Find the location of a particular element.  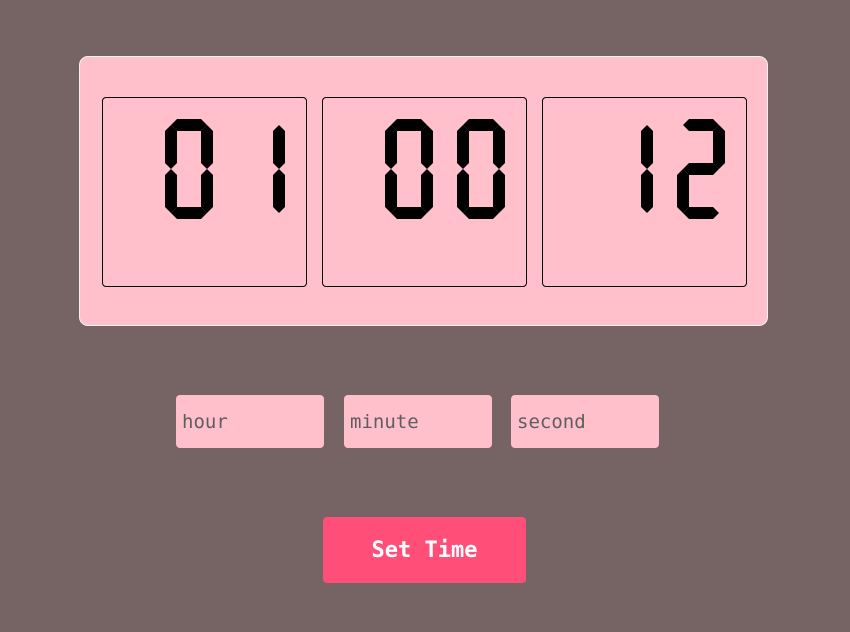

hour-input is located at coordinates (250, 421).